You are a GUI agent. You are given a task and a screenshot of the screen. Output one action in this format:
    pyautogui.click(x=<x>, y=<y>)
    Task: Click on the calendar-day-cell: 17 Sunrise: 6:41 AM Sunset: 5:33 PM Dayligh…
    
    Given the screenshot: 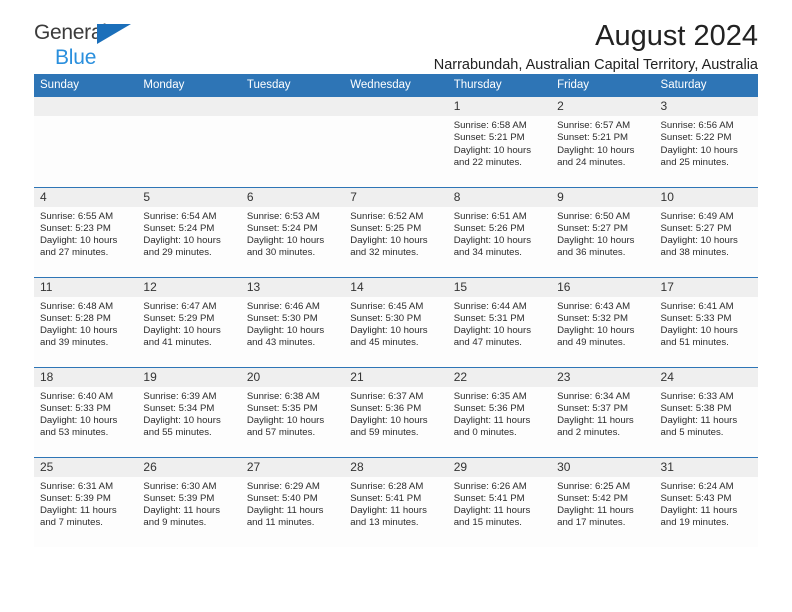 What is the action you would take?
    pyautogui.click(x=706, y=321)
    